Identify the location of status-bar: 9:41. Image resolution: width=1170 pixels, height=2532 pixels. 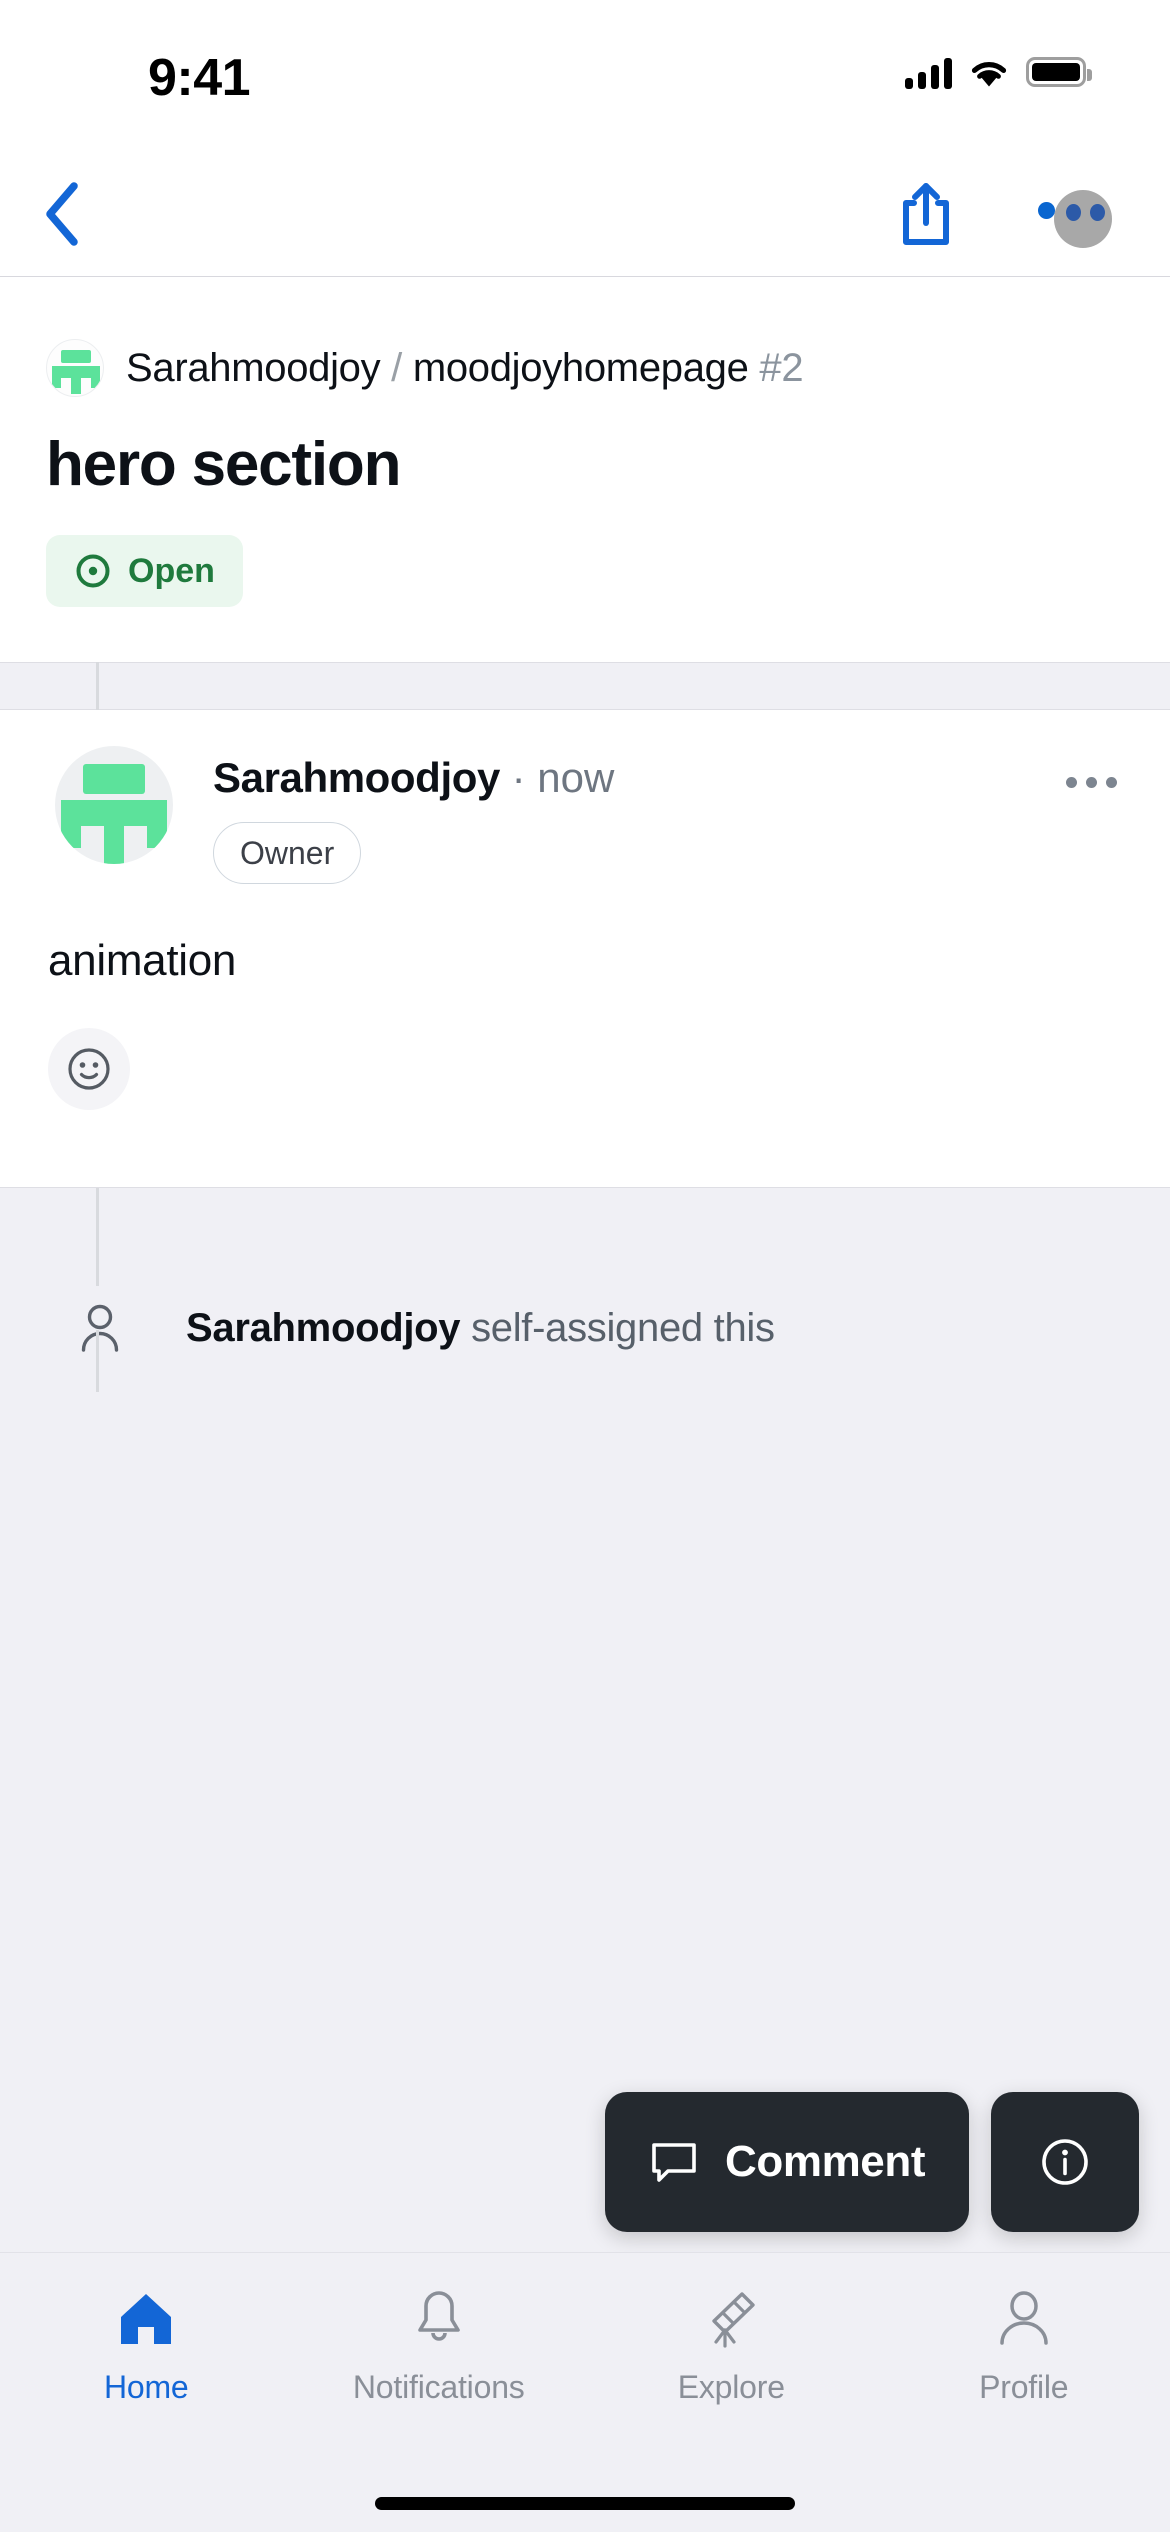
(585, 76).